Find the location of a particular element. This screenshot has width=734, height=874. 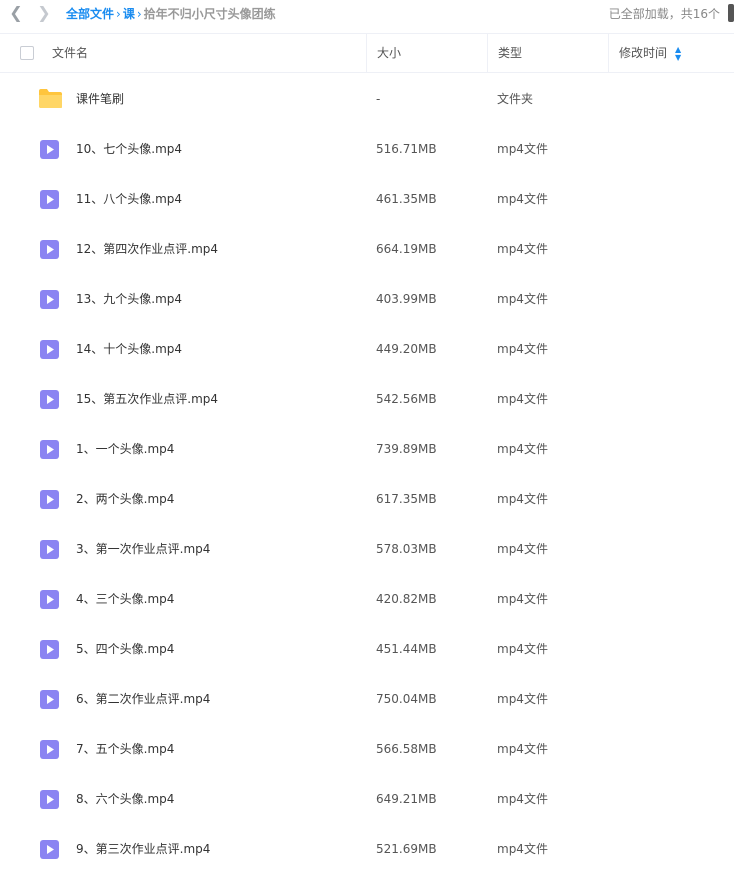

file-size: 461.35MB is located at coordinates (406, 199).